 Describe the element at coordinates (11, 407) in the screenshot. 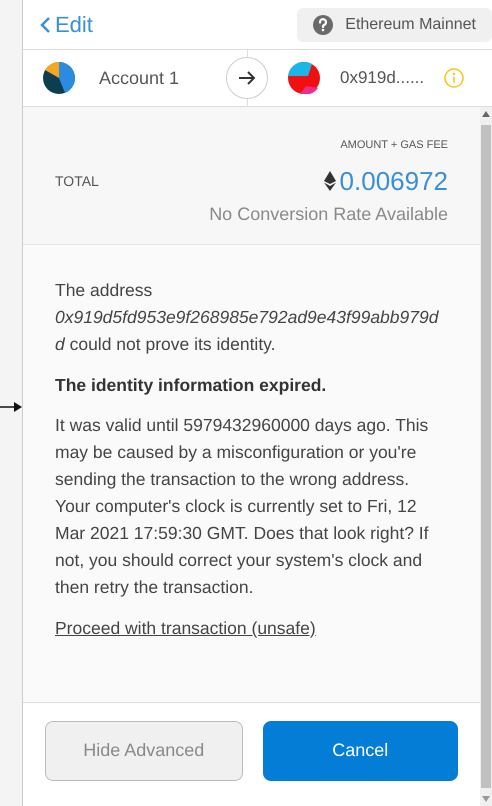

I see `arrow-icon` at that location.